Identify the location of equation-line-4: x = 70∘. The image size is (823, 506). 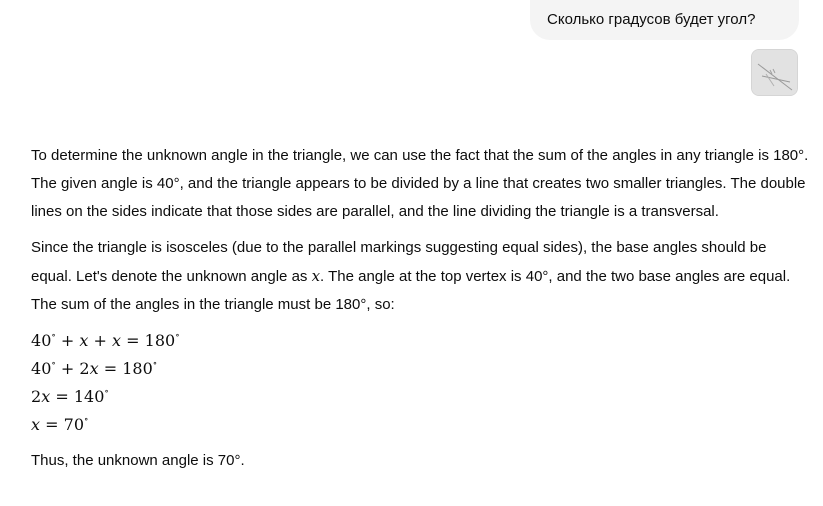
(60, 424).